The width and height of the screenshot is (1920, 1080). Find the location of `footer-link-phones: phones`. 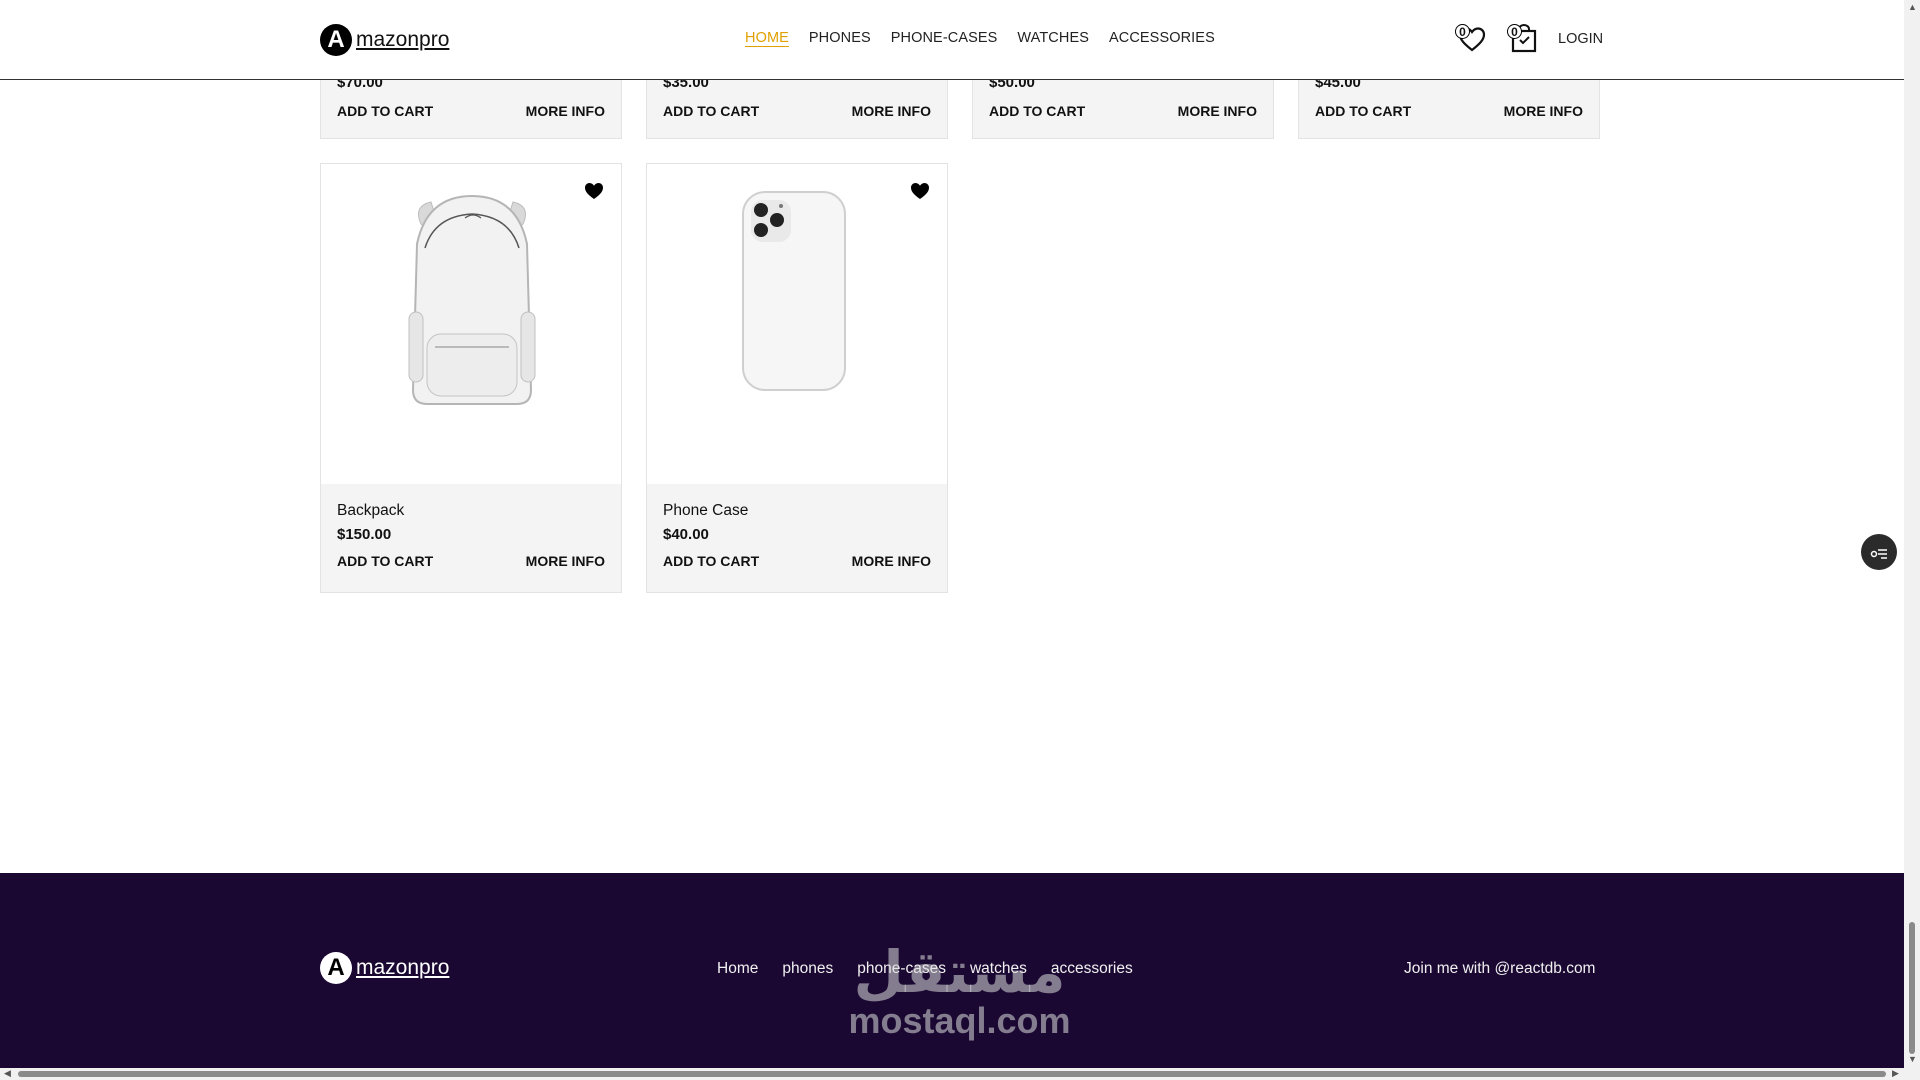

footer-link-phones: phones is located at coordinates (807, 969).